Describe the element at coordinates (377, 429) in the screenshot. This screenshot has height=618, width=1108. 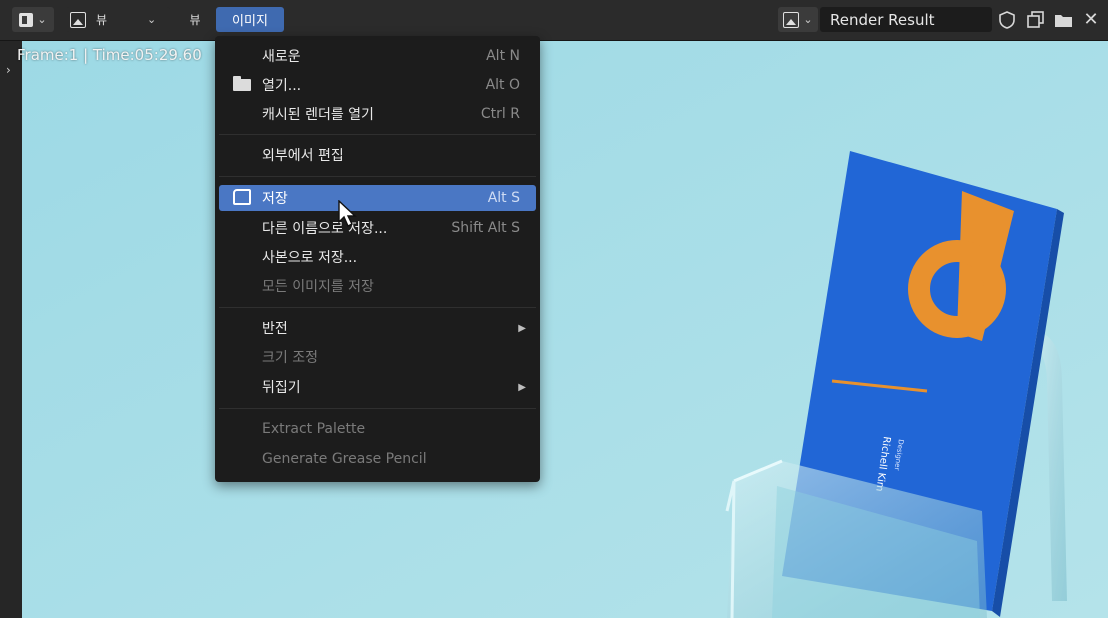
I see `menu-item-extract-palette: Extract Palette` at that location.